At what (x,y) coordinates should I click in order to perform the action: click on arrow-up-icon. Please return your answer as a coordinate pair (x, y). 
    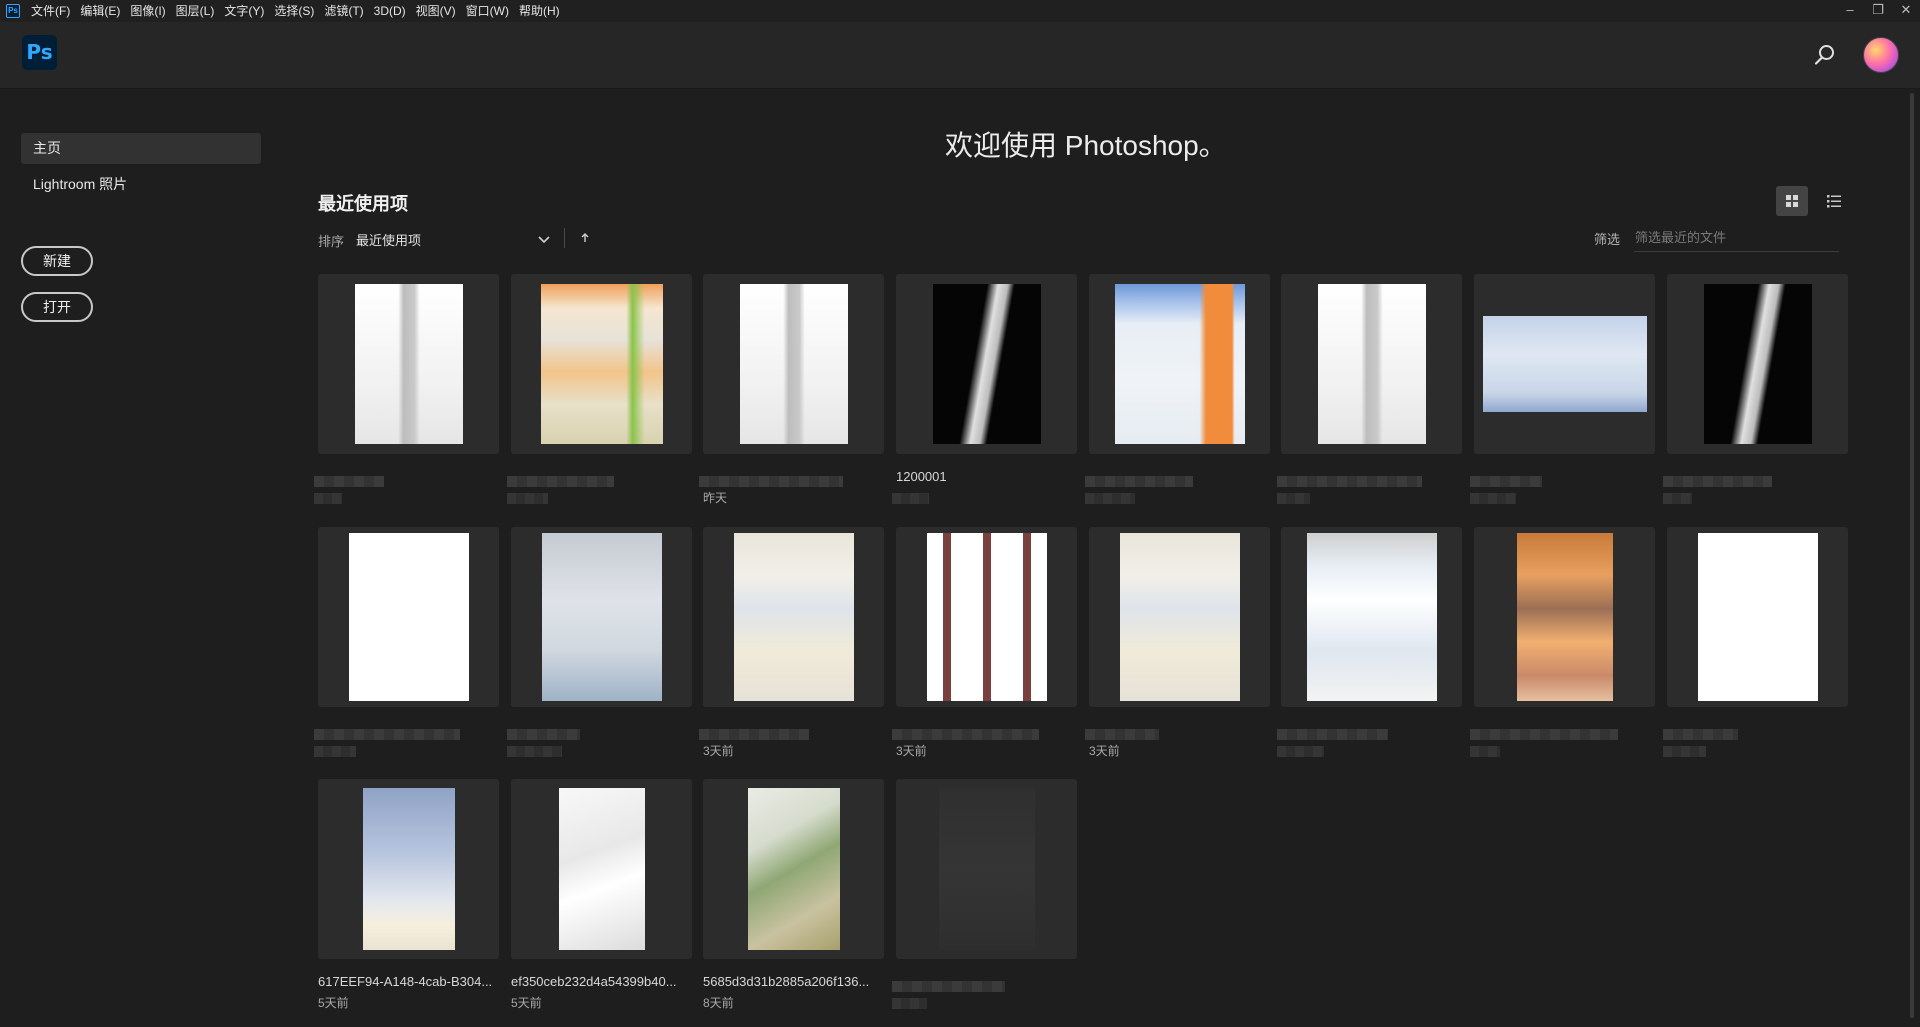
    Looking at the image, I should click on (585, 237).